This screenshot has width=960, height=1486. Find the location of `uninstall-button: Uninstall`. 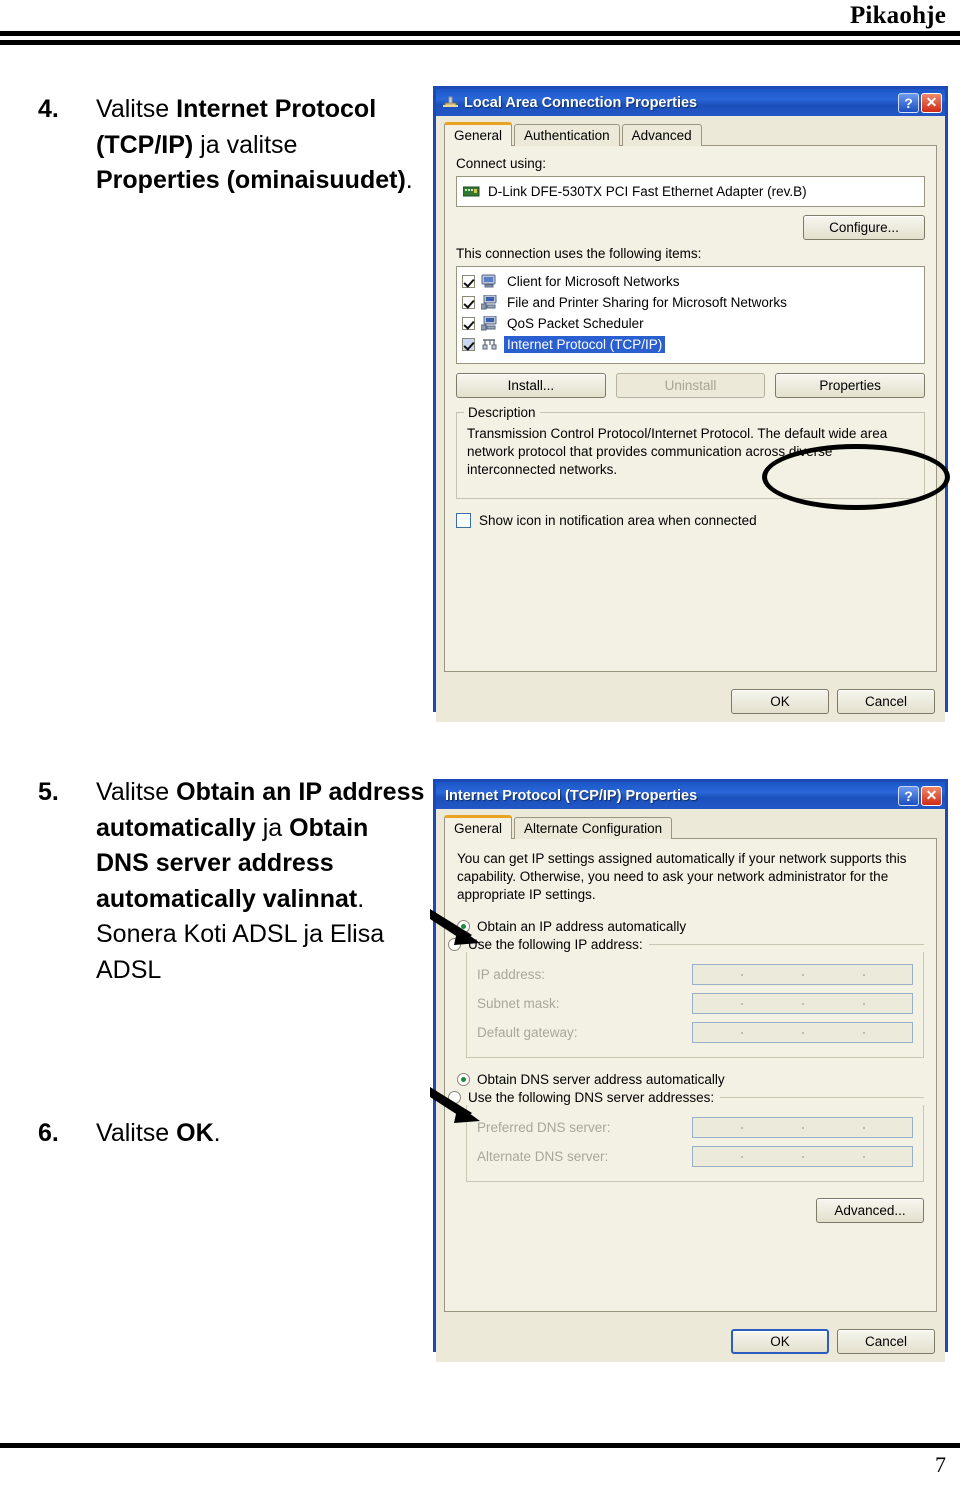

uninstall-button: Uninstall is located at coordinates (690, 385).